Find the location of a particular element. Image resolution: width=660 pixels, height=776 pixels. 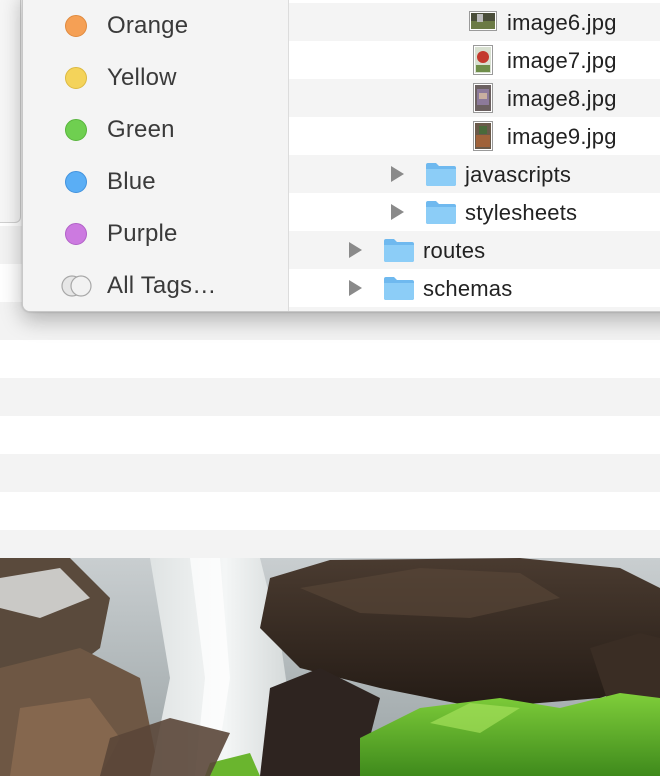

list-item: image9.jpg is located at coordinates (474, 136).